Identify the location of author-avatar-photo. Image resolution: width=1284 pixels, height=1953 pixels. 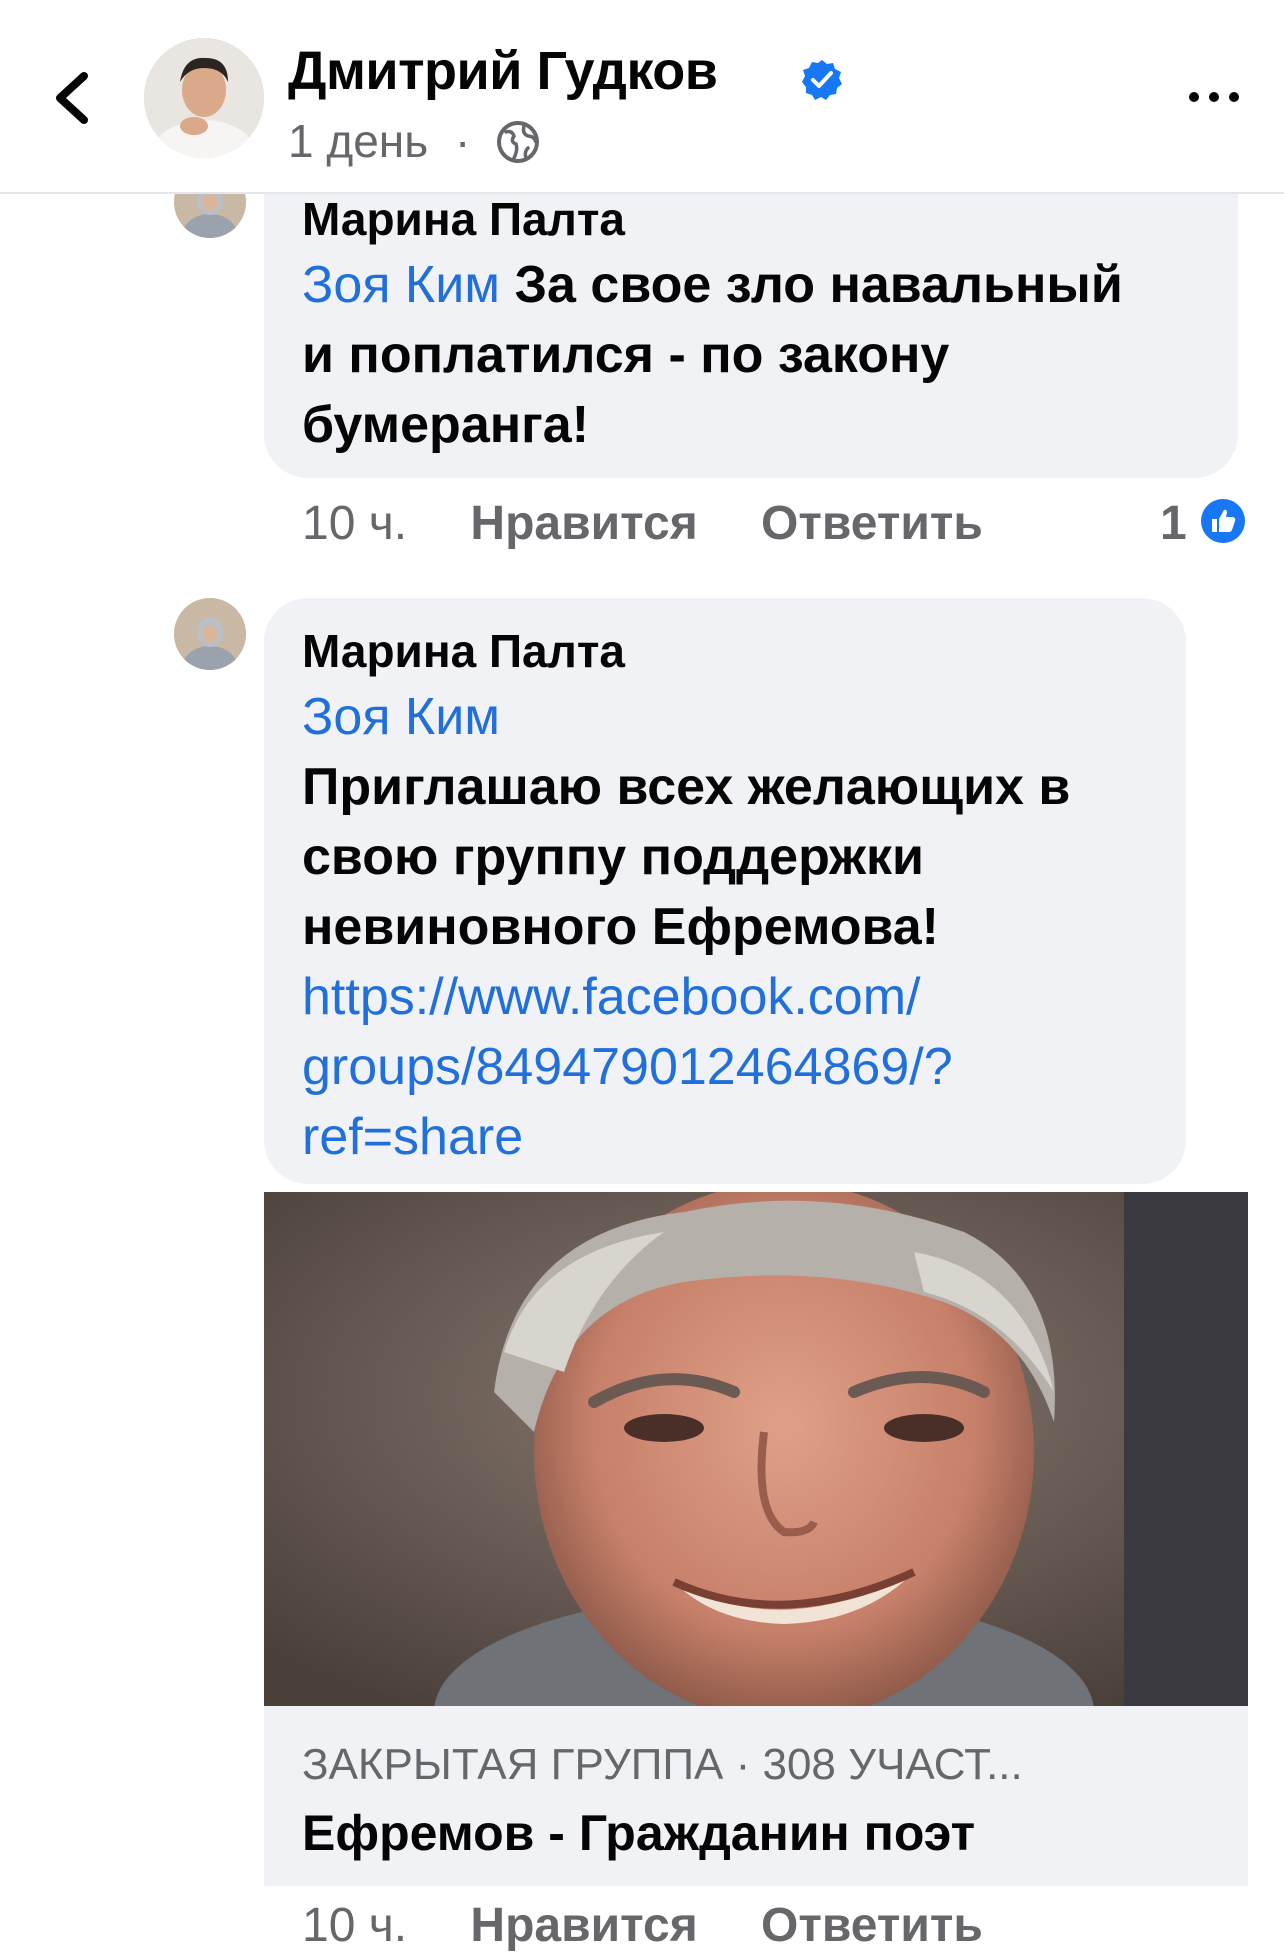
(204, 98).